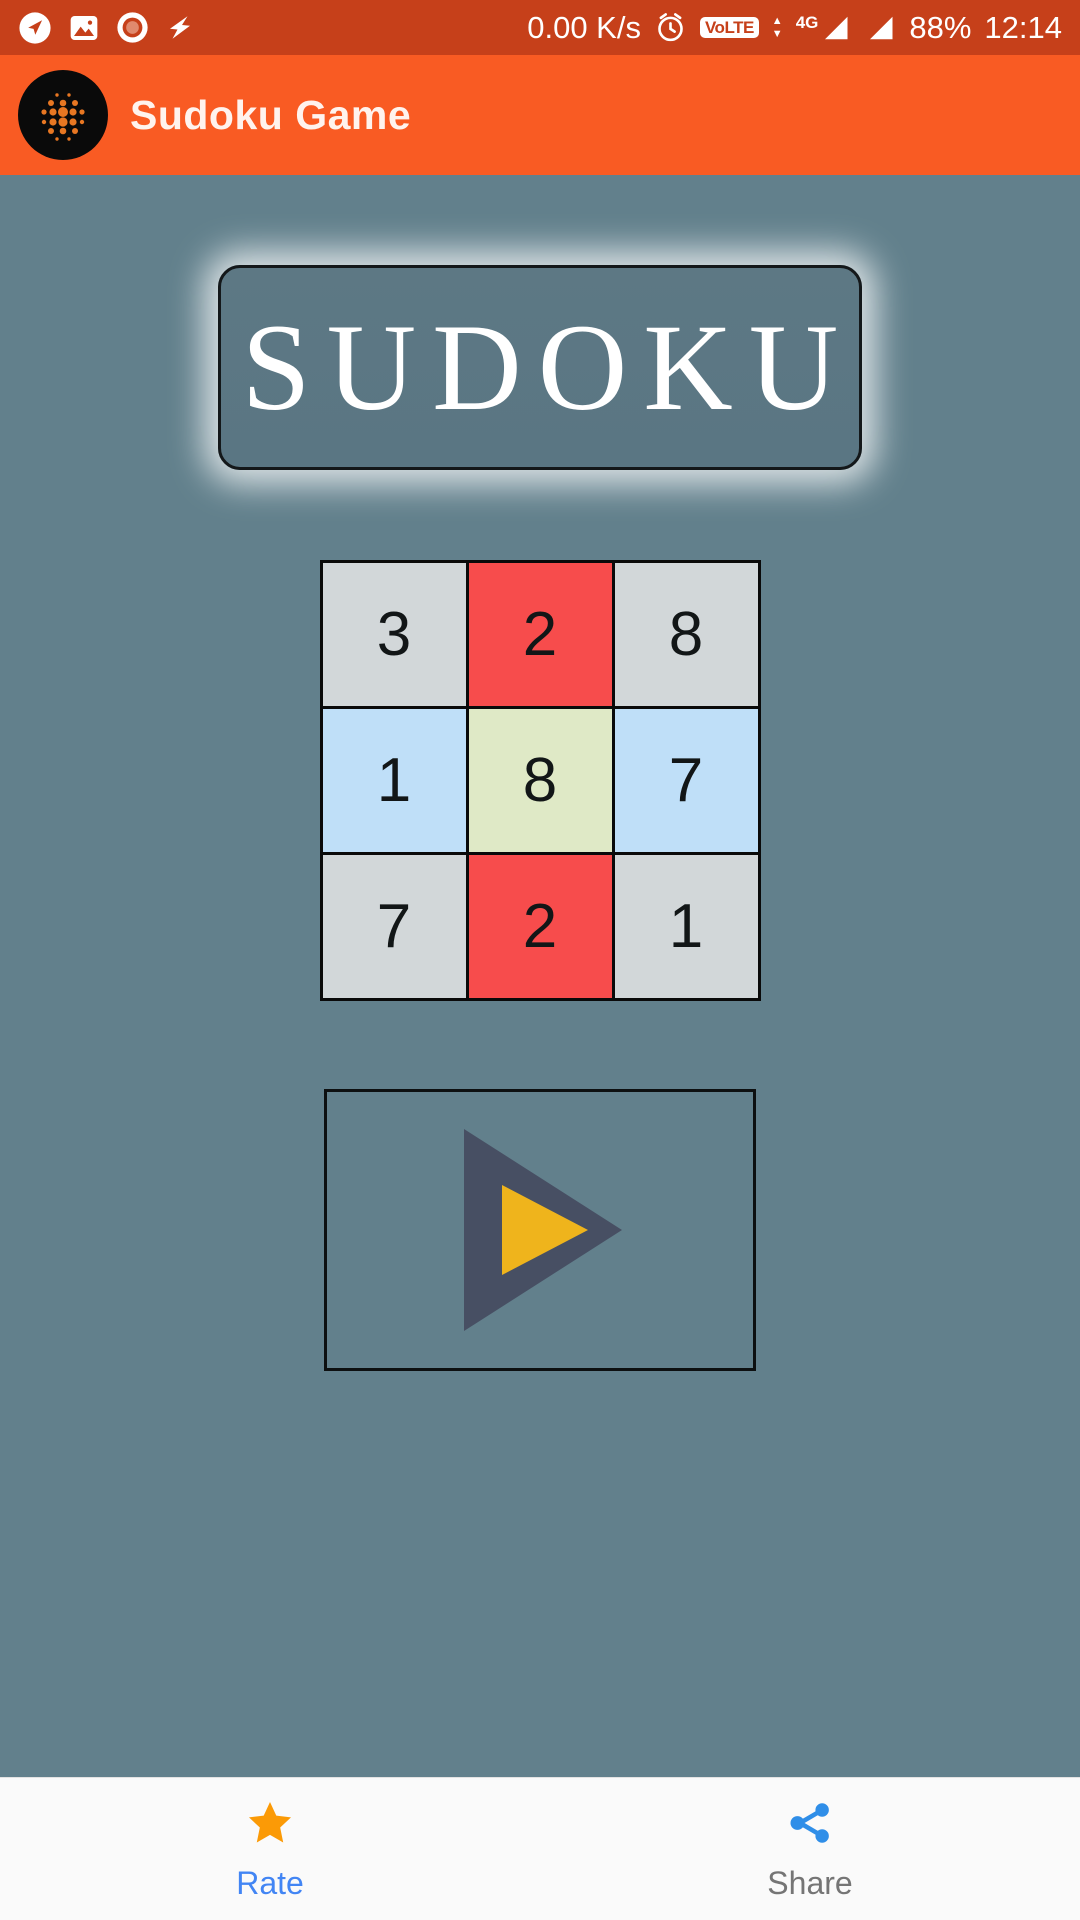 This screenshot has height=1920, width=1080. I want to click on star-icon, so click(270, 1825).